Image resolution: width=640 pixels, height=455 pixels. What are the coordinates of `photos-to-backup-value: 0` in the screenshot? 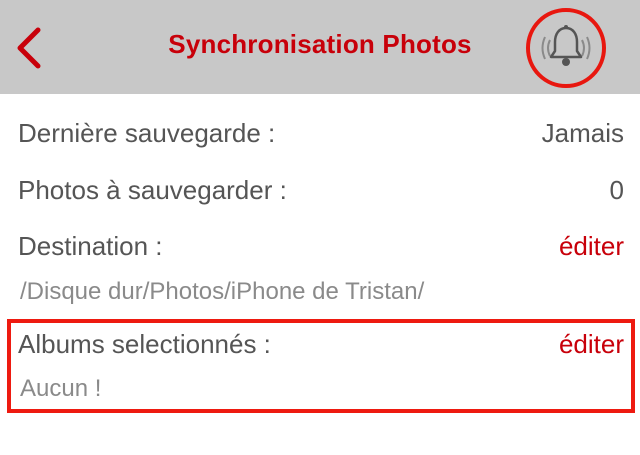 It's located at (616, 190).